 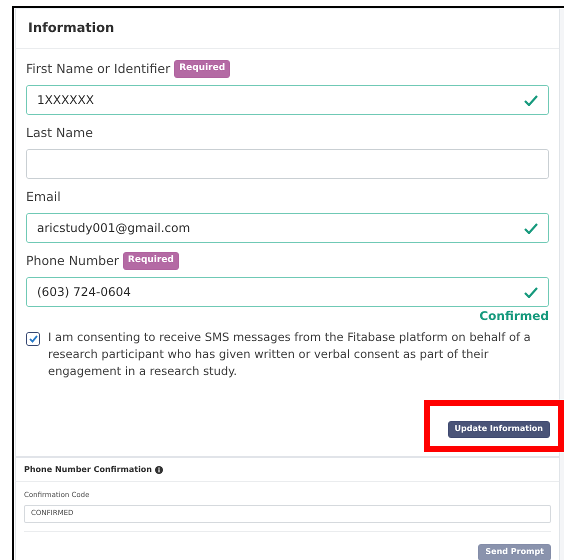 I want to click on input-field: (603) 724-0604, so click(x=287, y=292).